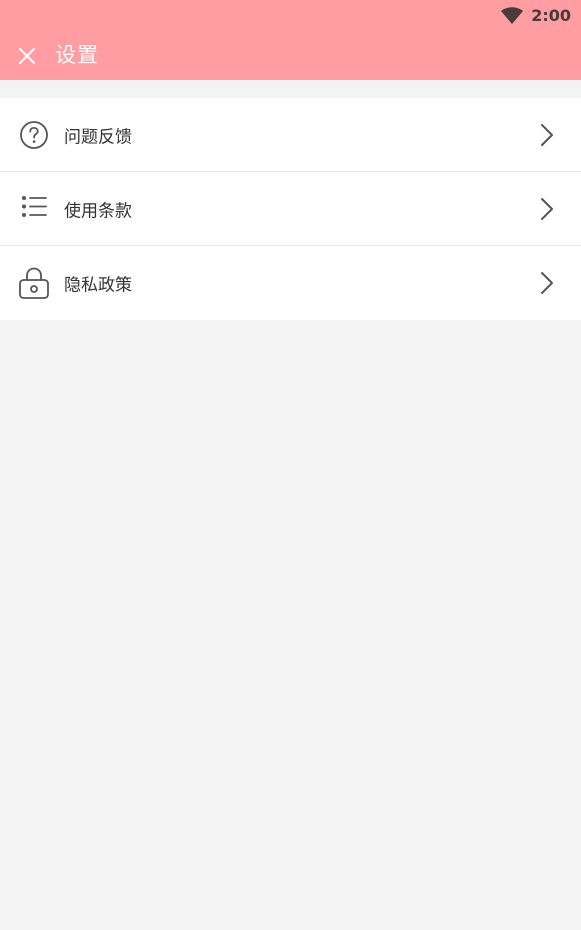 The image size is (581, 930). What do you see at coordinates (34, 283) in the screenshot?
I see `lock-icon` at bounding box center [34, 283].